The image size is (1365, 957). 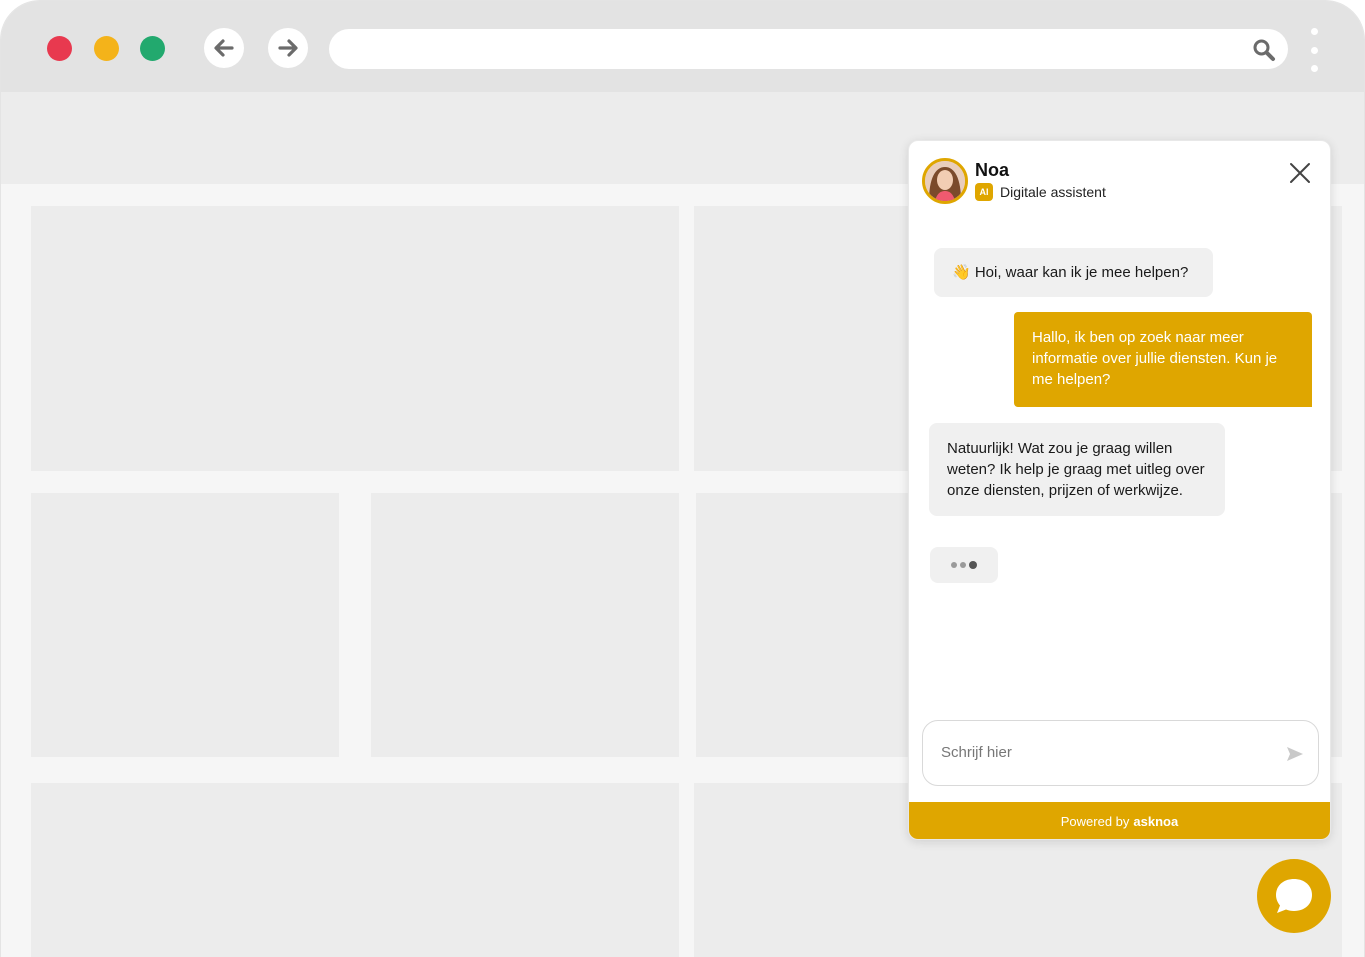 I want to click on send-icon, so click(x=1295, y=754).